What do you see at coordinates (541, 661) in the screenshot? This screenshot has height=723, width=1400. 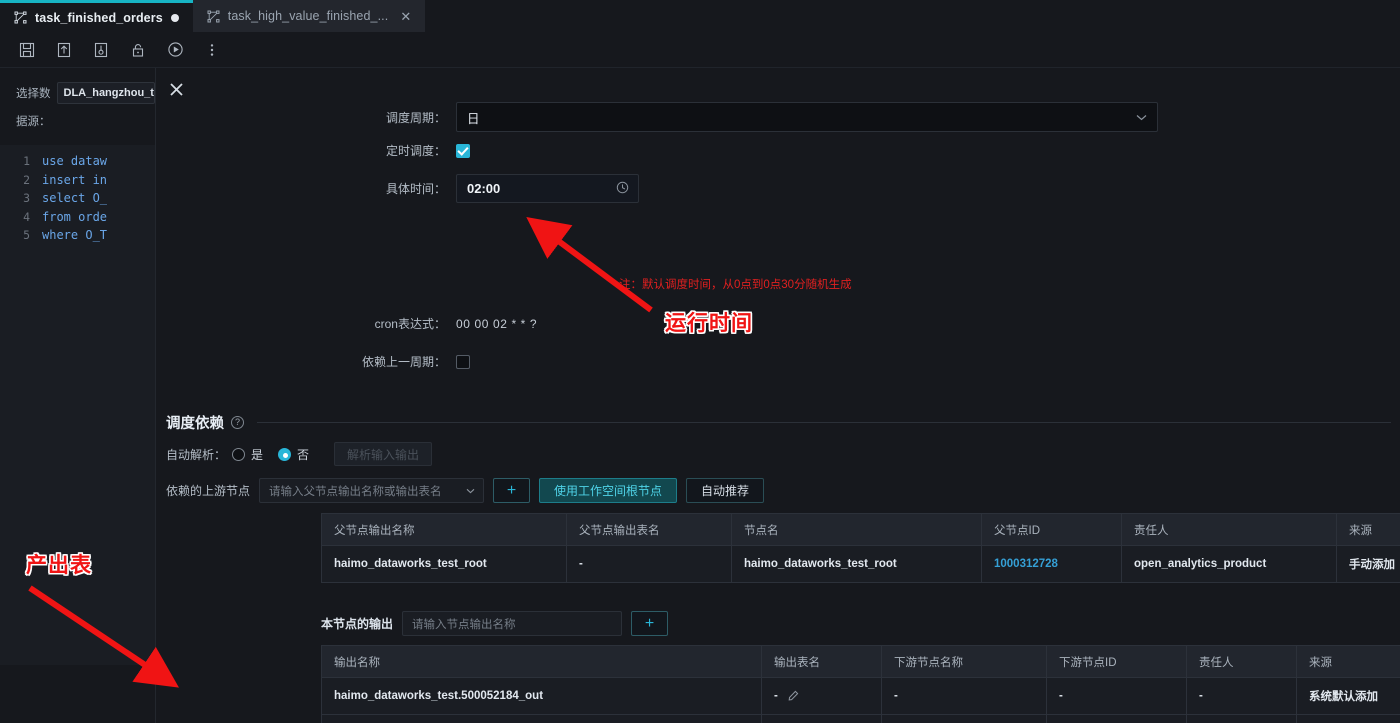 I see `col-output-name: 输出名称` at bounding box center [541, 661].